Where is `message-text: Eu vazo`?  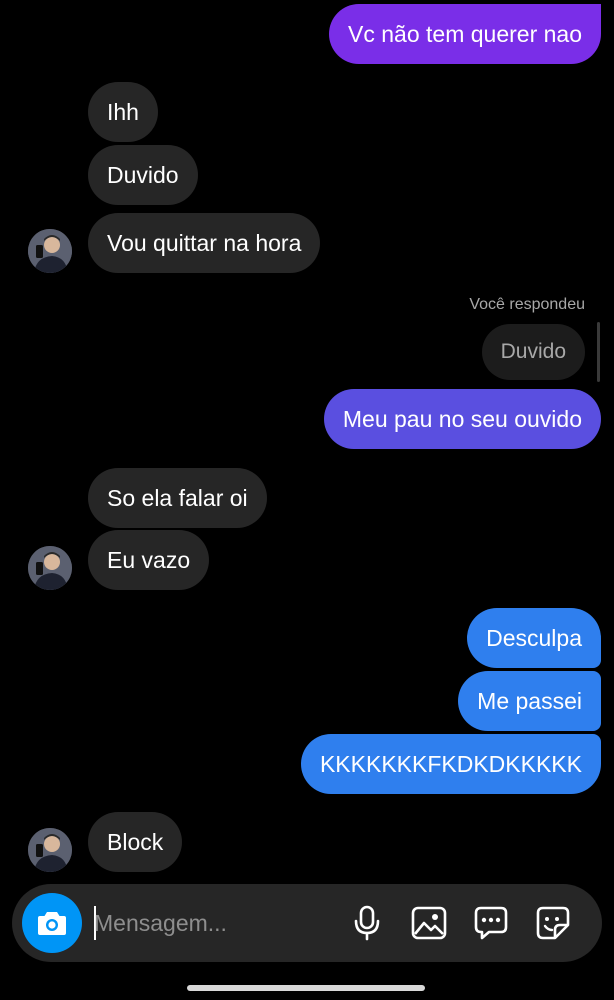 message-text: Eu vazo is located at coordinates (149, 559).